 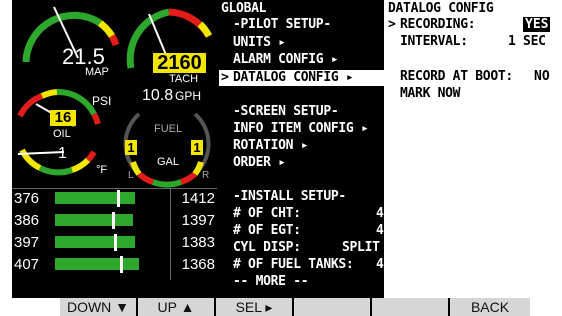 I want to click on up-softkey: UP ▲, so click(x=177, y=307).